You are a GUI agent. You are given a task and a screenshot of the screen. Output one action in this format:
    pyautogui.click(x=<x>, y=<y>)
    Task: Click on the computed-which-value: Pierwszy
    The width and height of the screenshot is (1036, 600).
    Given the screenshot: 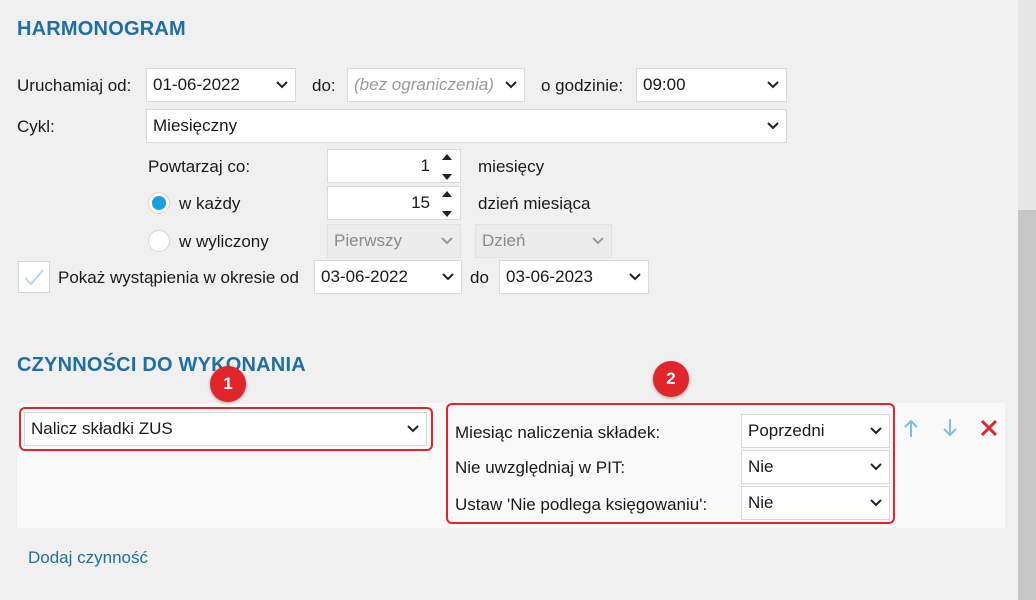 What is the action you would take?
    pyautogui.click(x=368, y=240)
    